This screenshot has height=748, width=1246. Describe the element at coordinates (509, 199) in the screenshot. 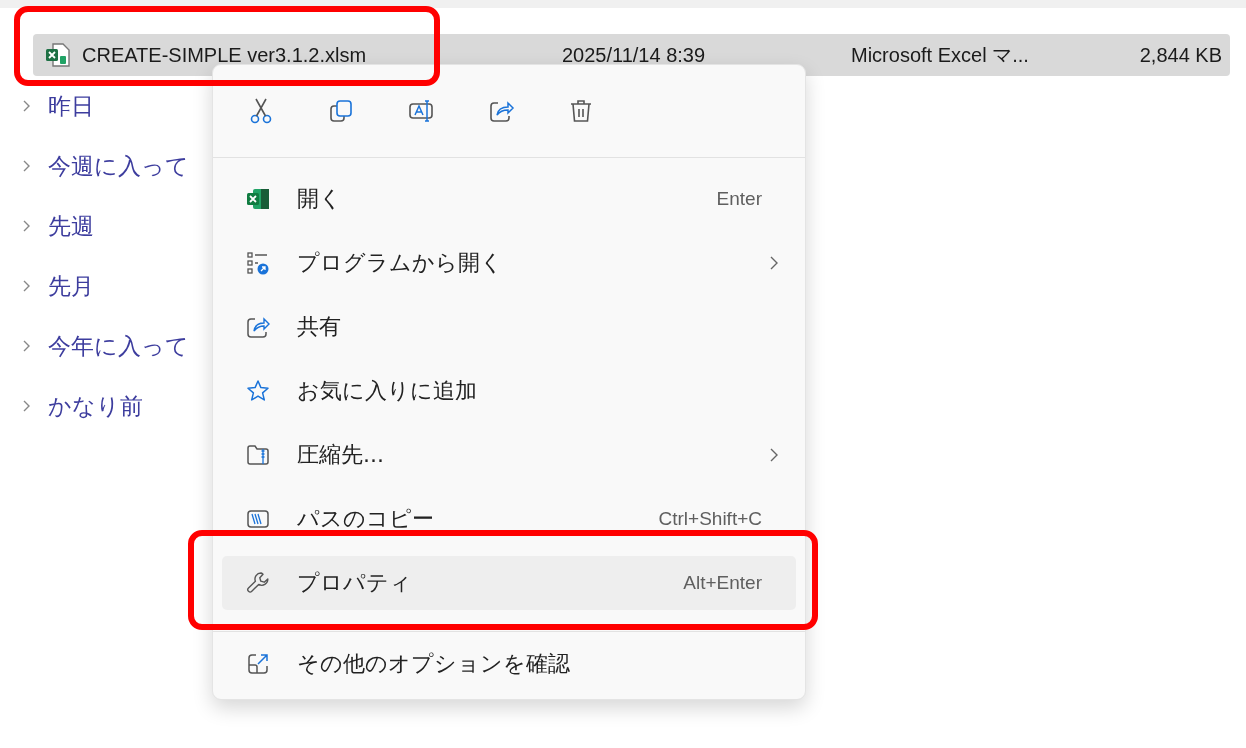

I see `menu-item: 開く Enter` at that location.